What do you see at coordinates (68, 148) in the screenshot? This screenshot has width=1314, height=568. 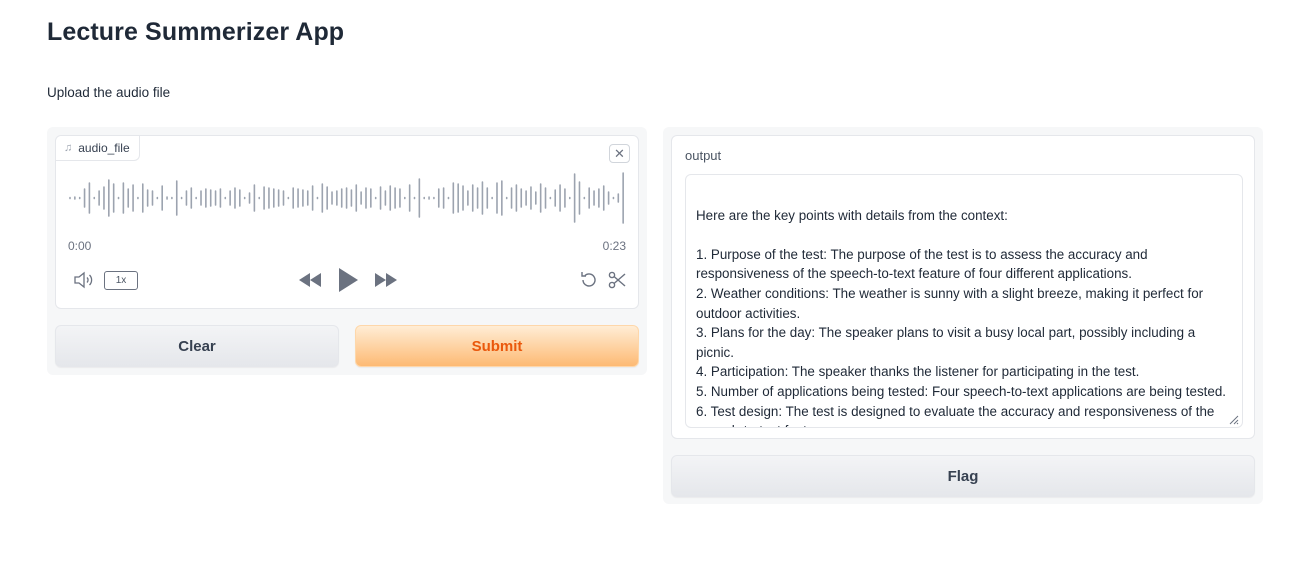 I see `music-note-icon: ♫` at bounding box center [68, 148].